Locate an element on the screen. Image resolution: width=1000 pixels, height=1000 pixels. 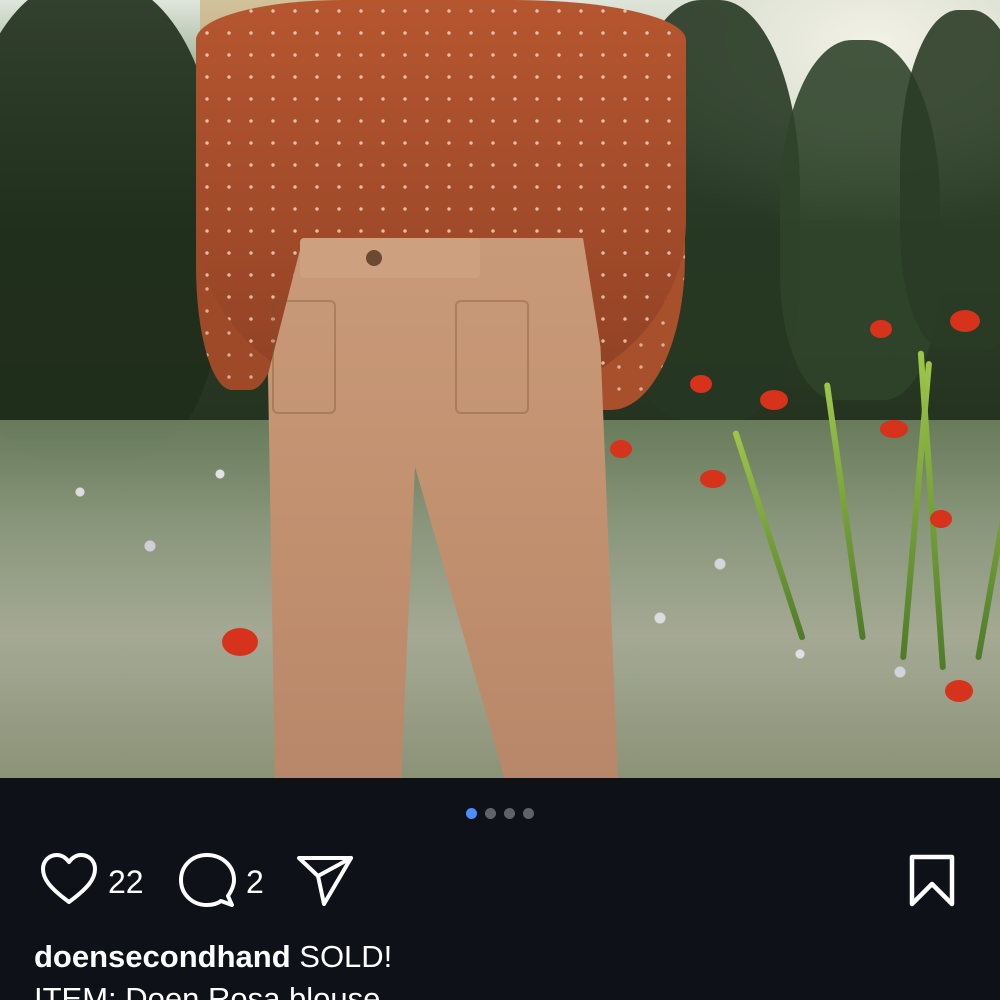
paper-plane-icon is located at coordinates (325, 883).